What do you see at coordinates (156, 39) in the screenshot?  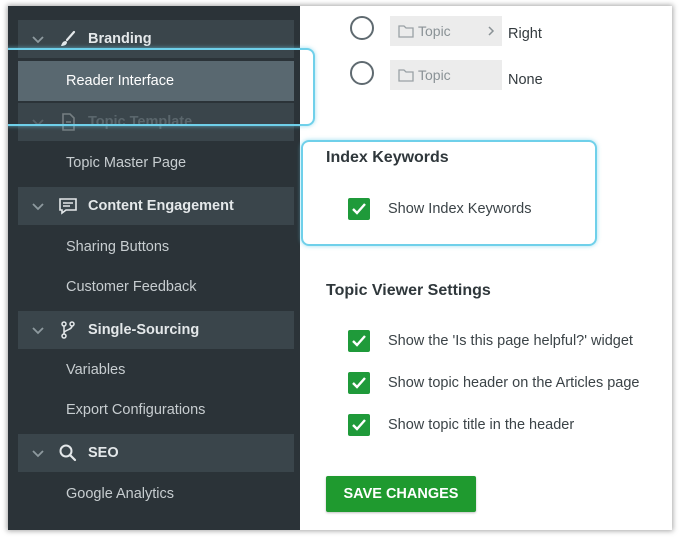 I see `sidebar-section-branding: Branding` at bounding box center [156, 39].